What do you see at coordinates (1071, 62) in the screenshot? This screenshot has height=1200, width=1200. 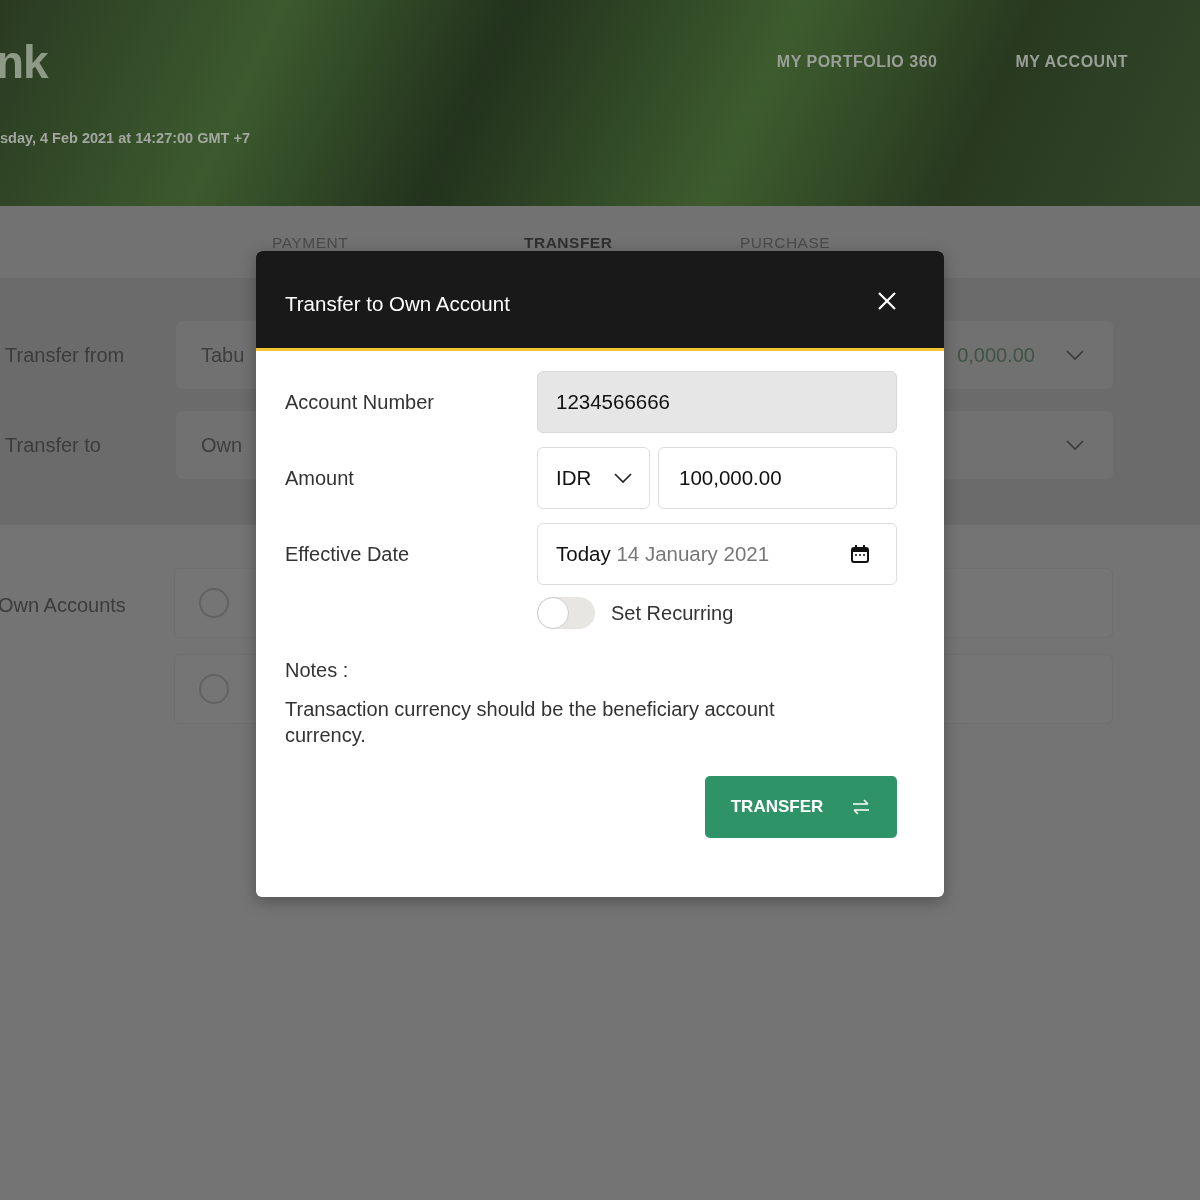 I see `nav-link: MY ACCOUNT` at bounding box center [1071, 62].